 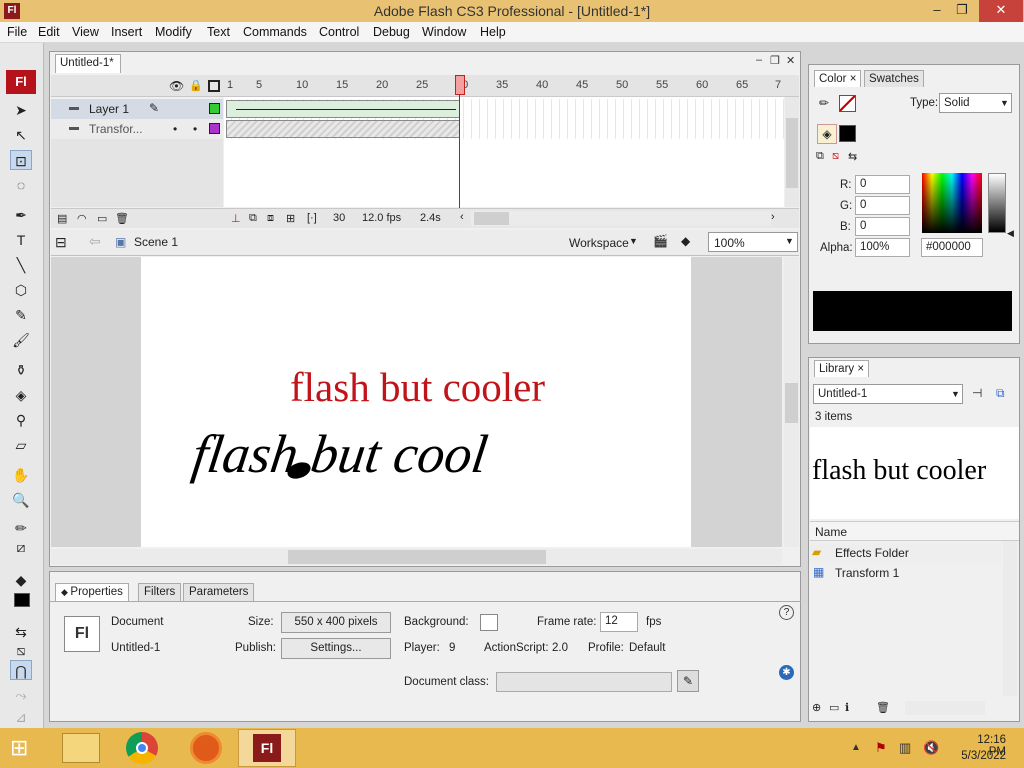 I want to click on tab-library: Library ×, so click(x=842, y=368).